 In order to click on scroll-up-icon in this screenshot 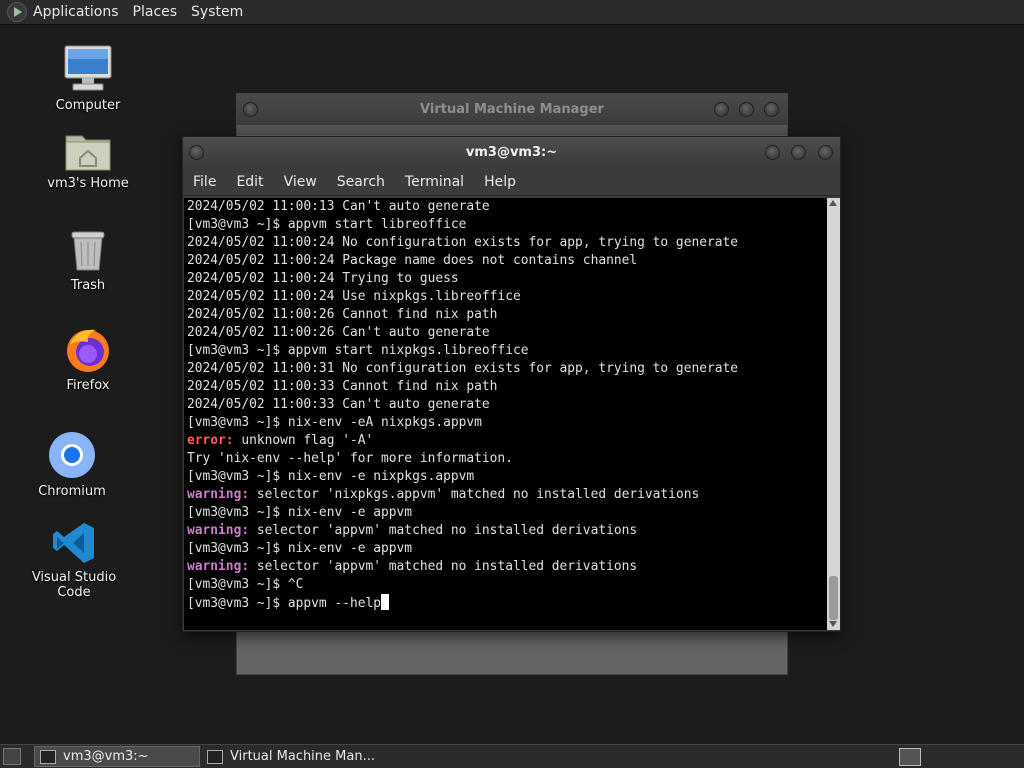, I will do `click(833, 203)`.